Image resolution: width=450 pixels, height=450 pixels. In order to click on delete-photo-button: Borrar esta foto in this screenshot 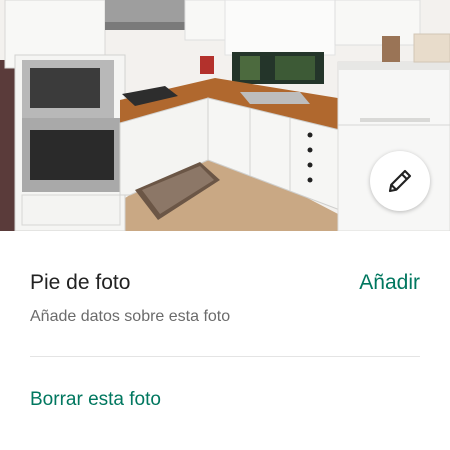, I will do `click(95, 400)`.